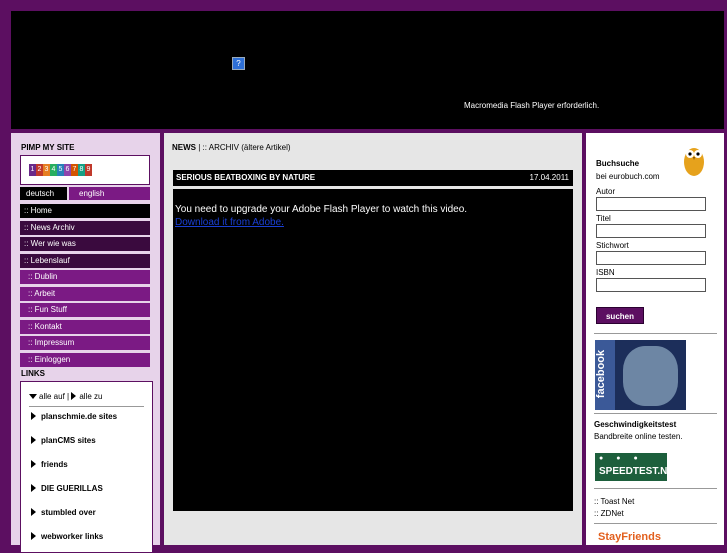 This screenshot has height=553, width=727. Describe the element at coordinates (625, 458) in the screenshot. I see `gauge-icons: ●●●` at that location.